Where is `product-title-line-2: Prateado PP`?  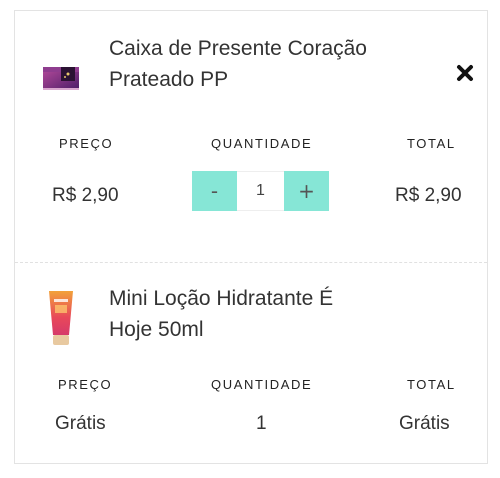 product-title-line-2: Prateado PP is located at coordinates (169, 79).